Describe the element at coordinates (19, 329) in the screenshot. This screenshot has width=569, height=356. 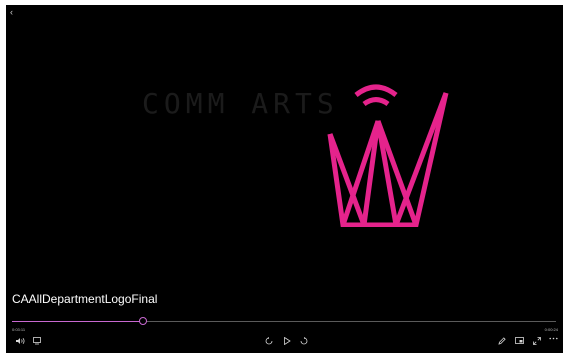
I see `elapsed-time: 0:03:11` at that location.